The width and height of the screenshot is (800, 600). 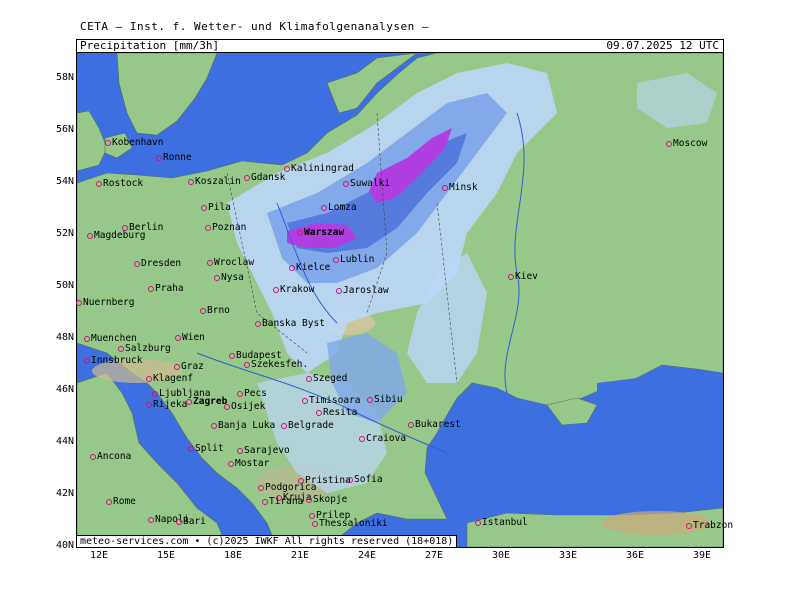 What do you see at coordinates (113, 360) in the screenshot?
I see `city-marker: Innsbruck` at bounding box center [113, 360].